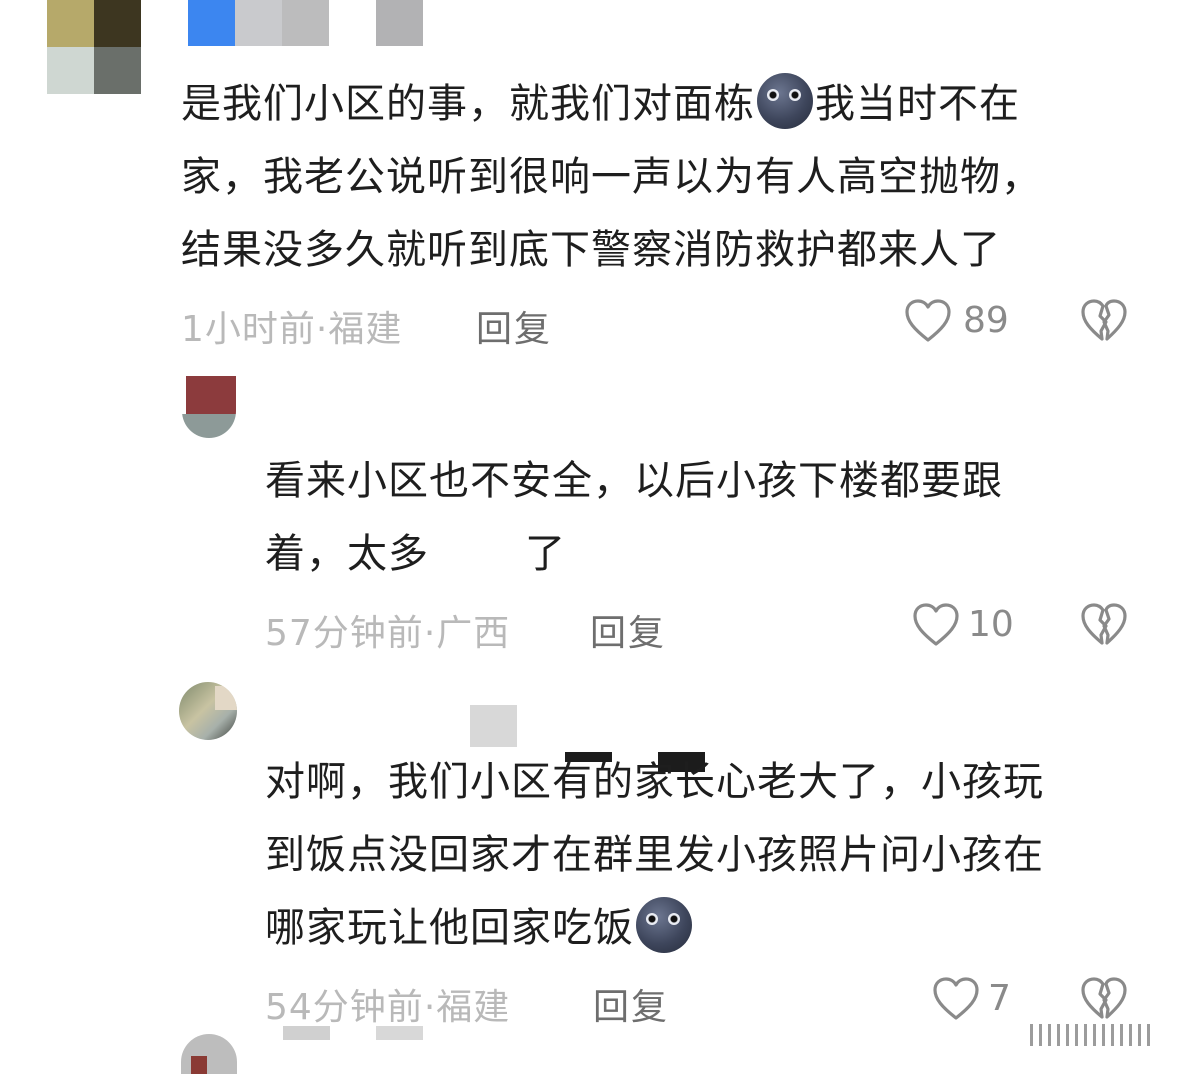  Describe the element at coordinates (991, 624) in the screenshot. I see `like-count: 10` at that location.